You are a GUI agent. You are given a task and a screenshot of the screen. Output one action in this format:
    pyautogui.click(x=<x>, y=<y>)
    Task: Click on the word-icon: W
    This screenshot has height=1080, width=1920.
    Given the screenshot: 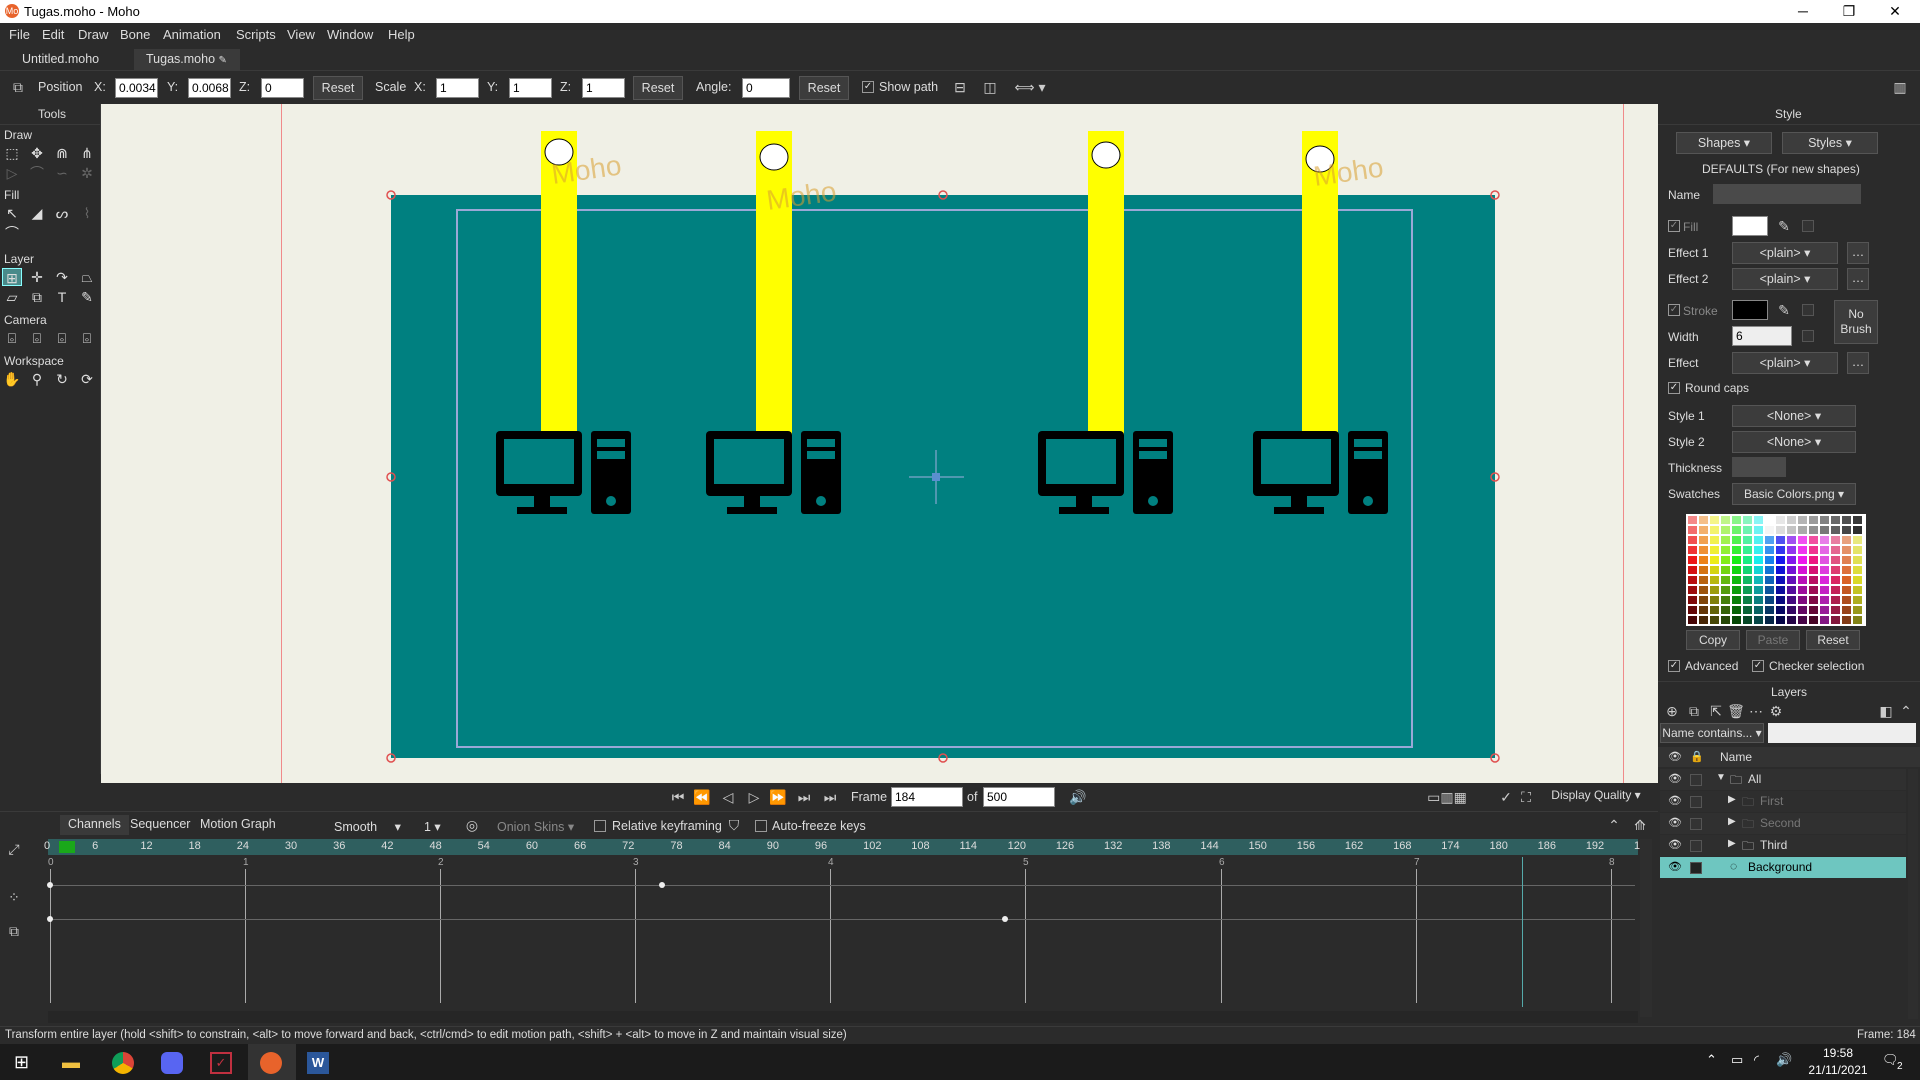 What is the action you would take?
    pyautogui.click(x=318, y=1063)
    